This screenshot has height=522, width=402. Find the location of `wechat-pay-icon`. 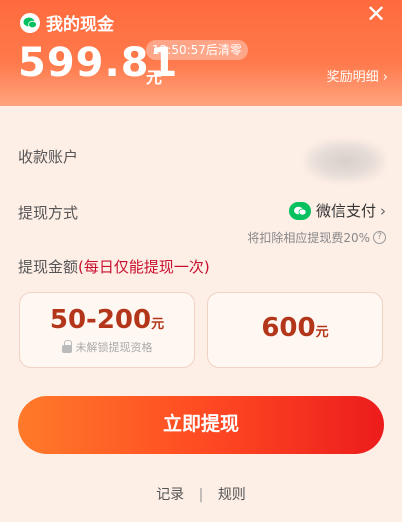

wechat-pay-icon is located at coordinates (299, 210).